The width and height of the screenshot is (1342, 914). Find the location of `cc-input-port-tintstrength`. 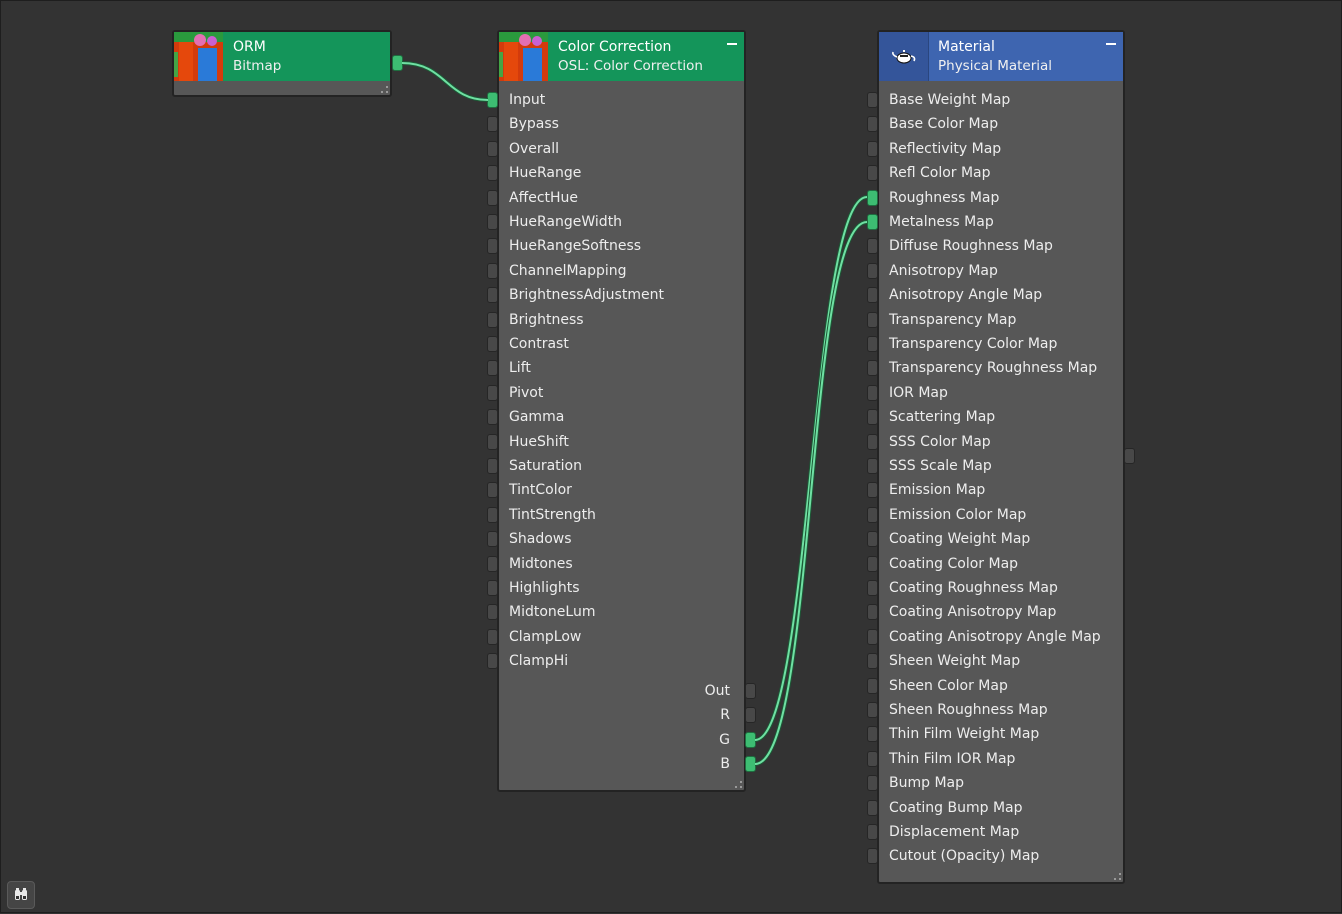

cc-input-port-tintstrength is located at coordinates (492, 514).